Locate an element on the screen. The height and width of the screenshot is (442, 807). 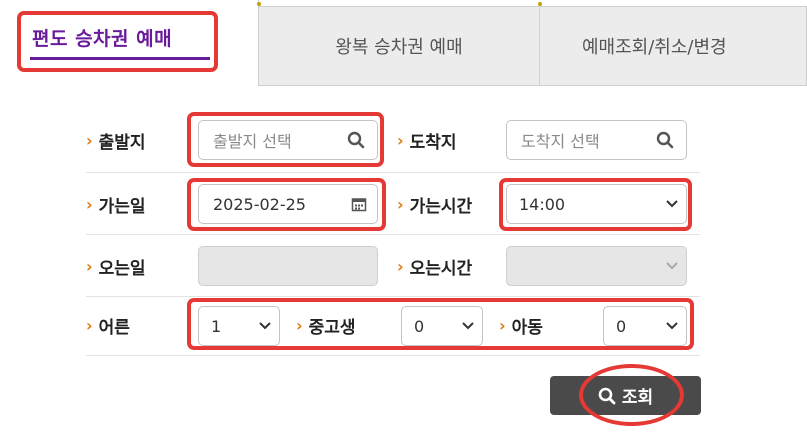
arrival-input: 도착지 선택 is located at coordinates (596, 140).